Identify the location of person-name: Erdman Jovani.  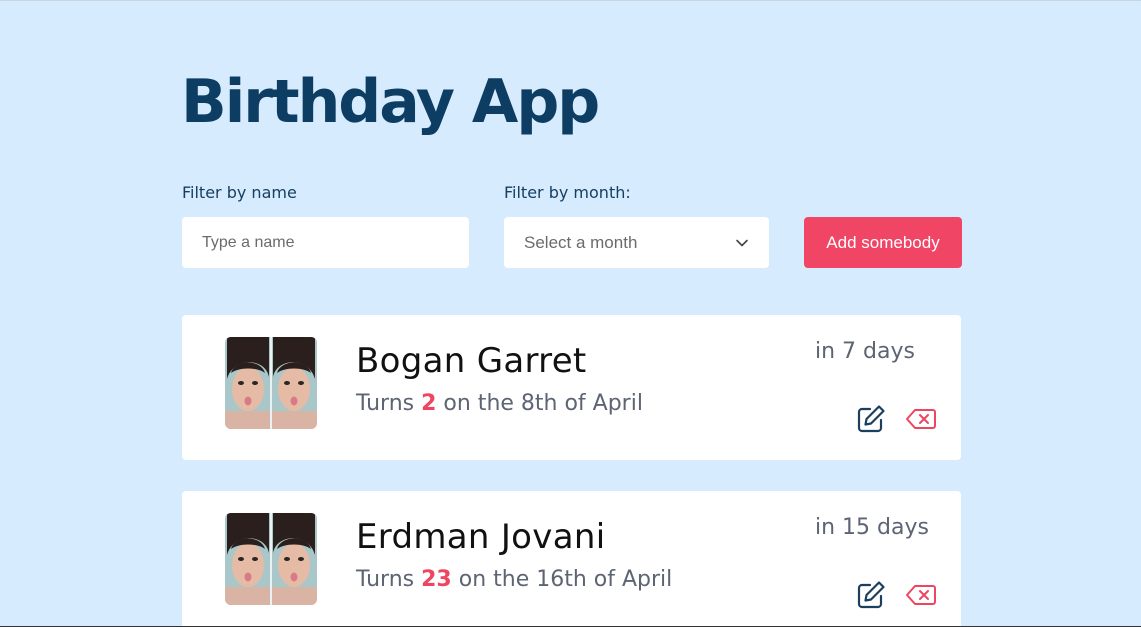
(481, 537).